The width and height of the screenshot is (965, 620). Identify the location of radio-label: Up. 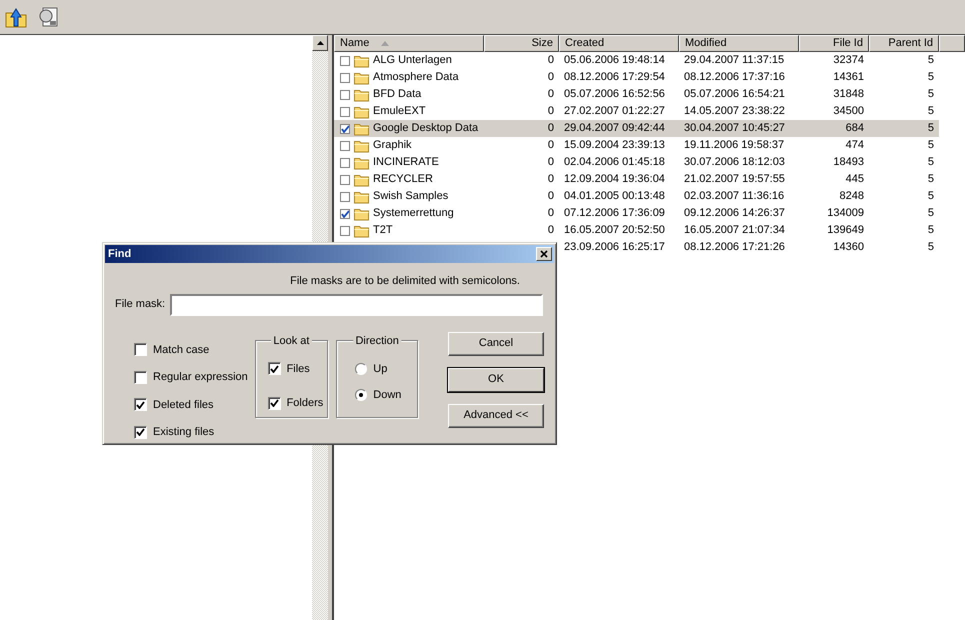
(380, 368).